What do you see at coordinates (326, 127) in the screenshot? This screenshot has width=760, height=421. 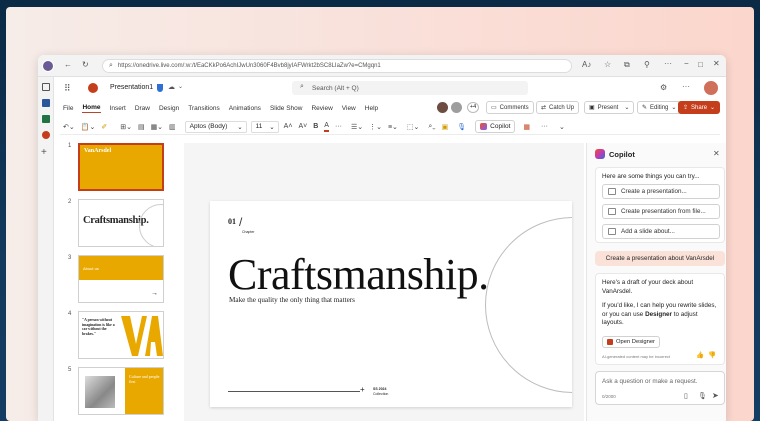 I see `font-color-icon: A` at bounding box center [326, 127].